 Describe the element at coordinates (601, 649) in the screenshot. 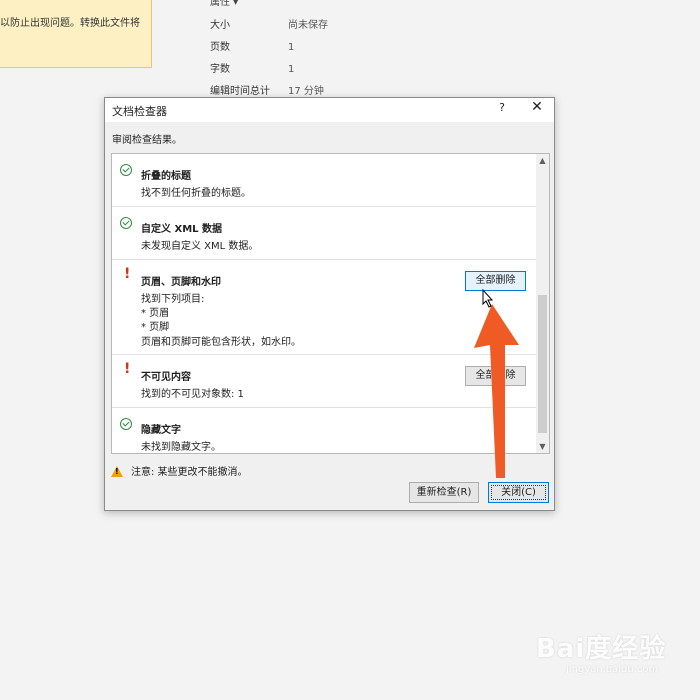

I see `baidu-jingyan-logo: Bai度经验` at that location.